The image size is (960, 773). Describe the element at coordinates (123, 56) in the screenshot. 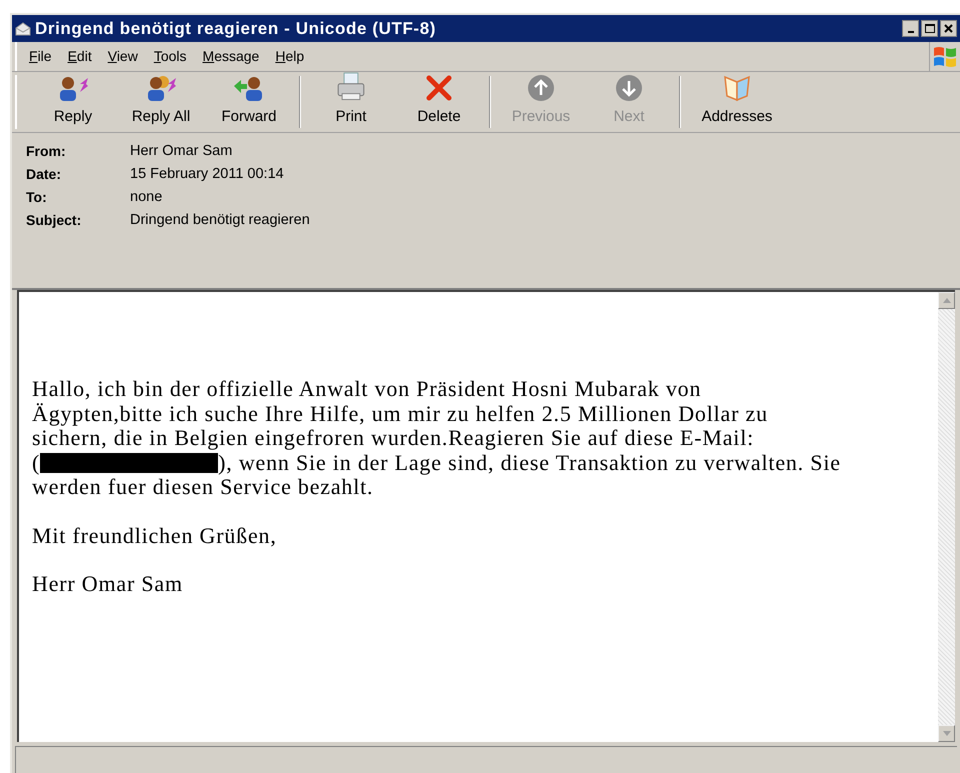

I see `menu-item: View` at that location.